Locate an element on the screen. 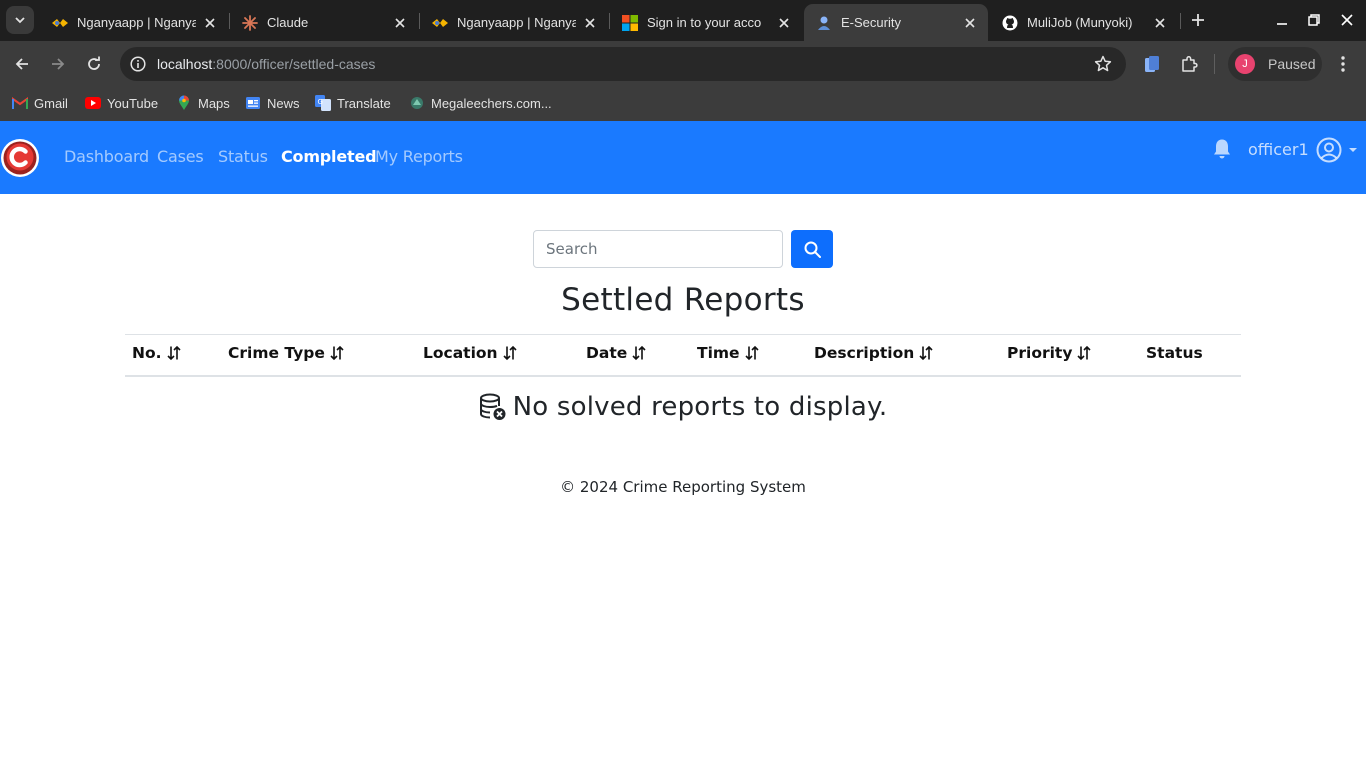  e-security-favicon-icon is located at coordinates (824, 23).